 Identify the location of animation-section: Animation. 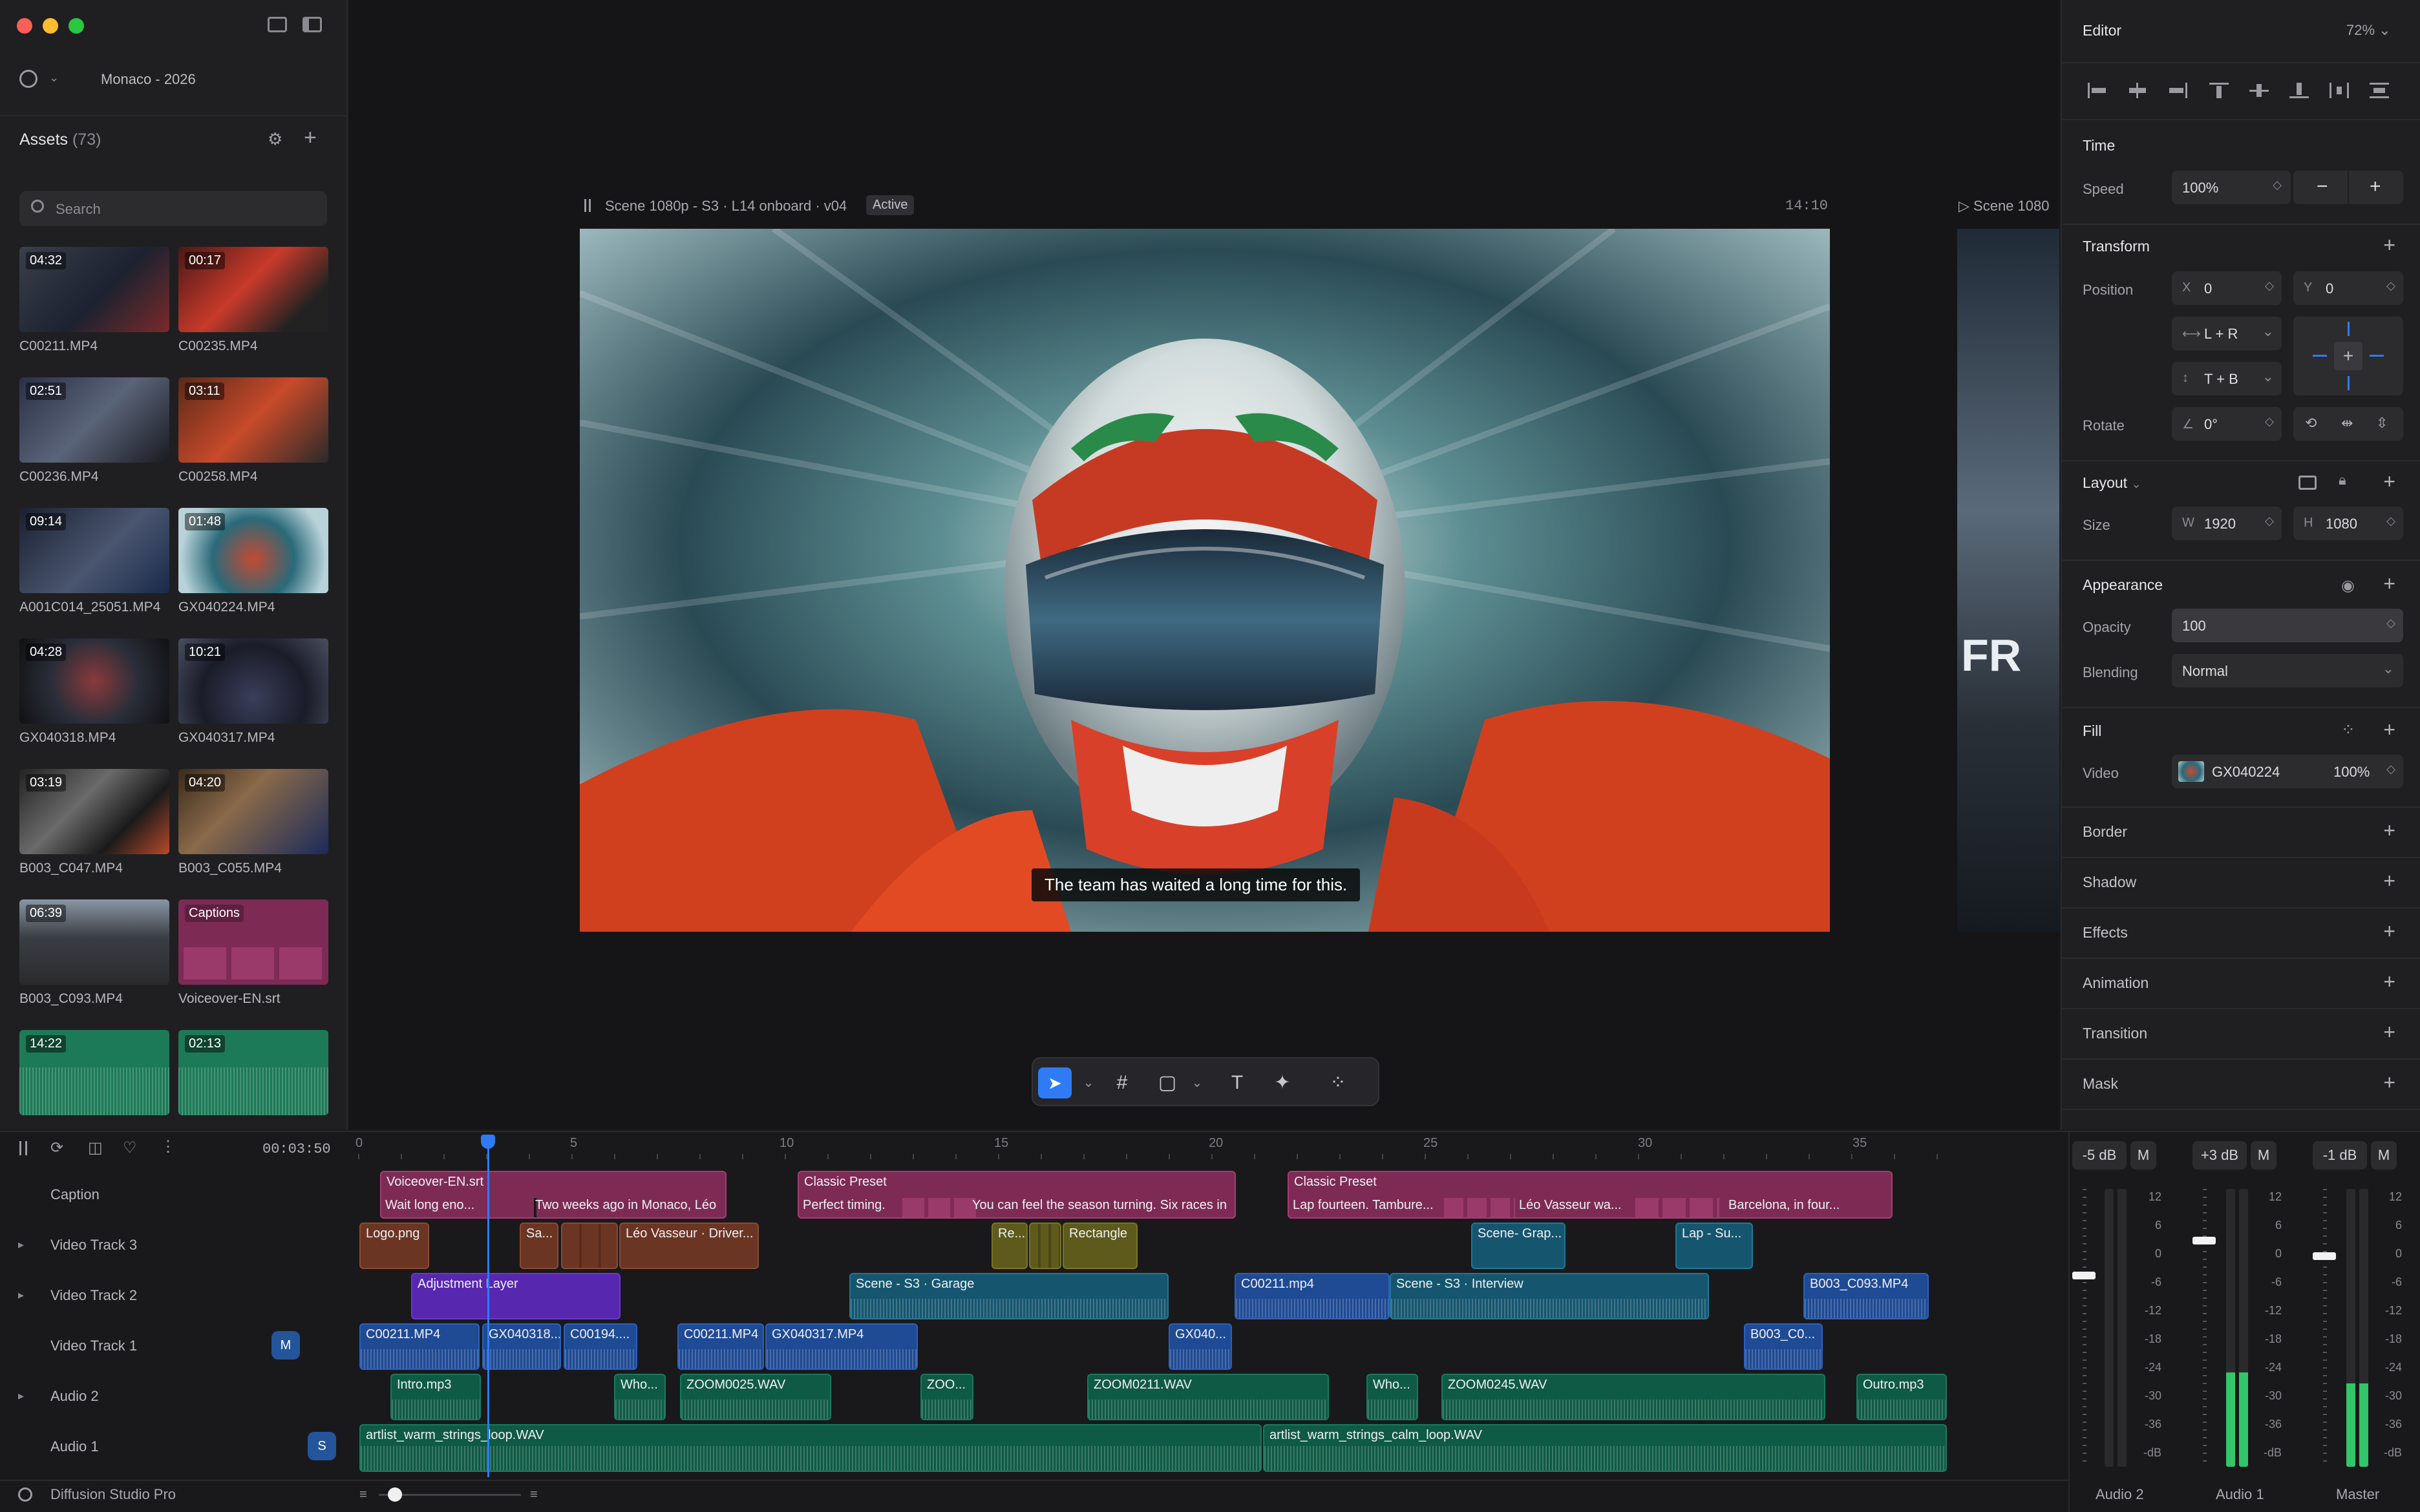
(2116, 983).